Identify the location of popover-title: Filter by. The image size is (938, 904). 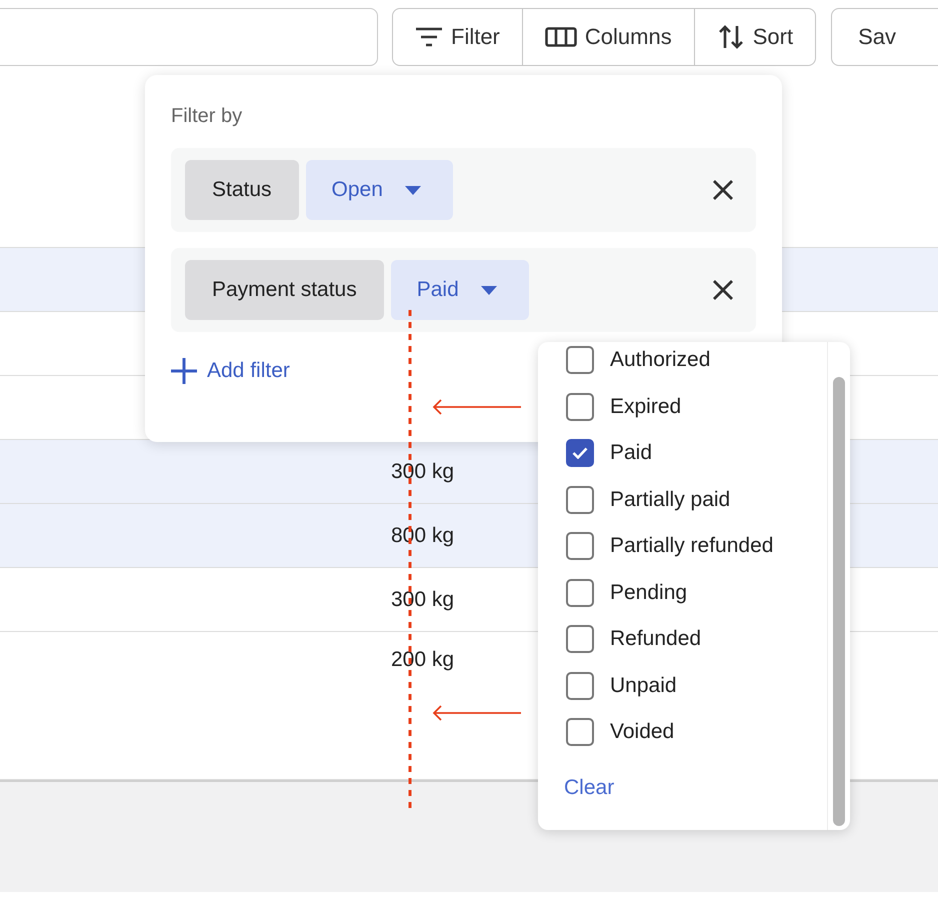
(207, 116).